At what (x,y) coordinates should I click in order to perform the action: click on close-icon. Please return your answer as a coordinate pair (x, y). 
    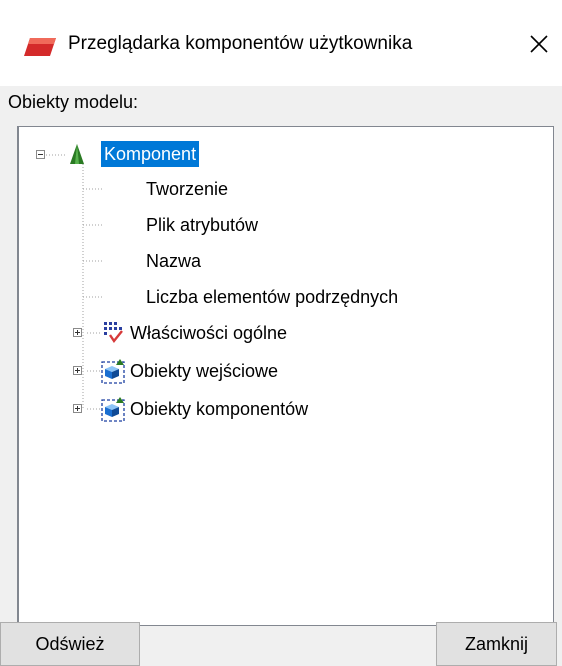
    Looking at the image, I should click on (539, 44).